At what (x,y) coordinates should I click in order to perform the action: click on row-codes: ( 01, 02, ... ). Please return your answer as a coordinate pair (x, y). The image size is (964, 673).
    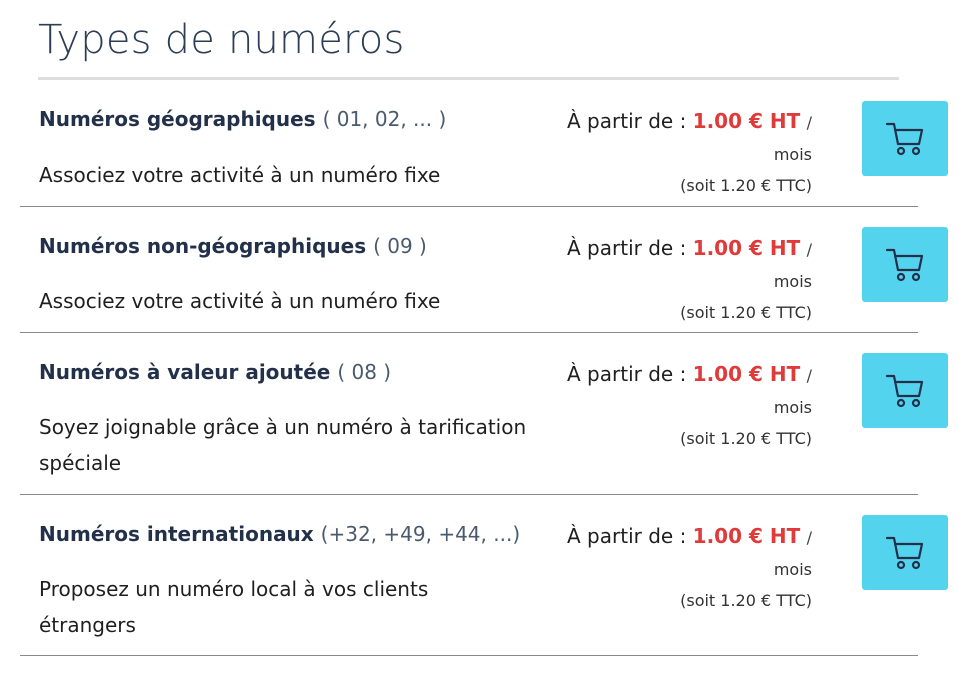
    Looking at the image, I should click on (384, 119).